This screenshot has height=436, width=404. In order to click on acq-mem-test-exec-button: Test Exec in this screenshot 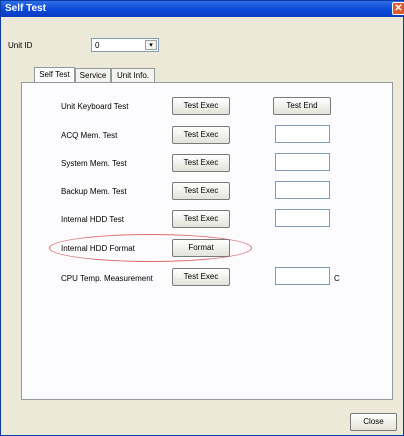, I will do `click(201, 135)`.